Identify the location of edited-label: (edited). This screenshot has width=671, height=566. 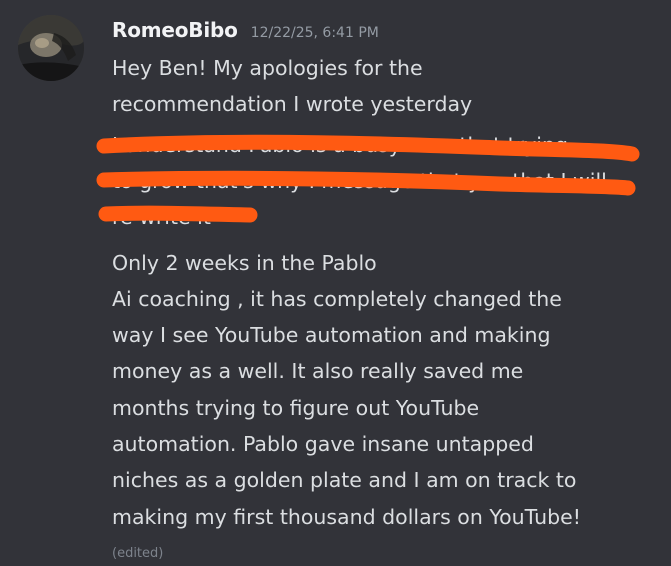
(138, 553).